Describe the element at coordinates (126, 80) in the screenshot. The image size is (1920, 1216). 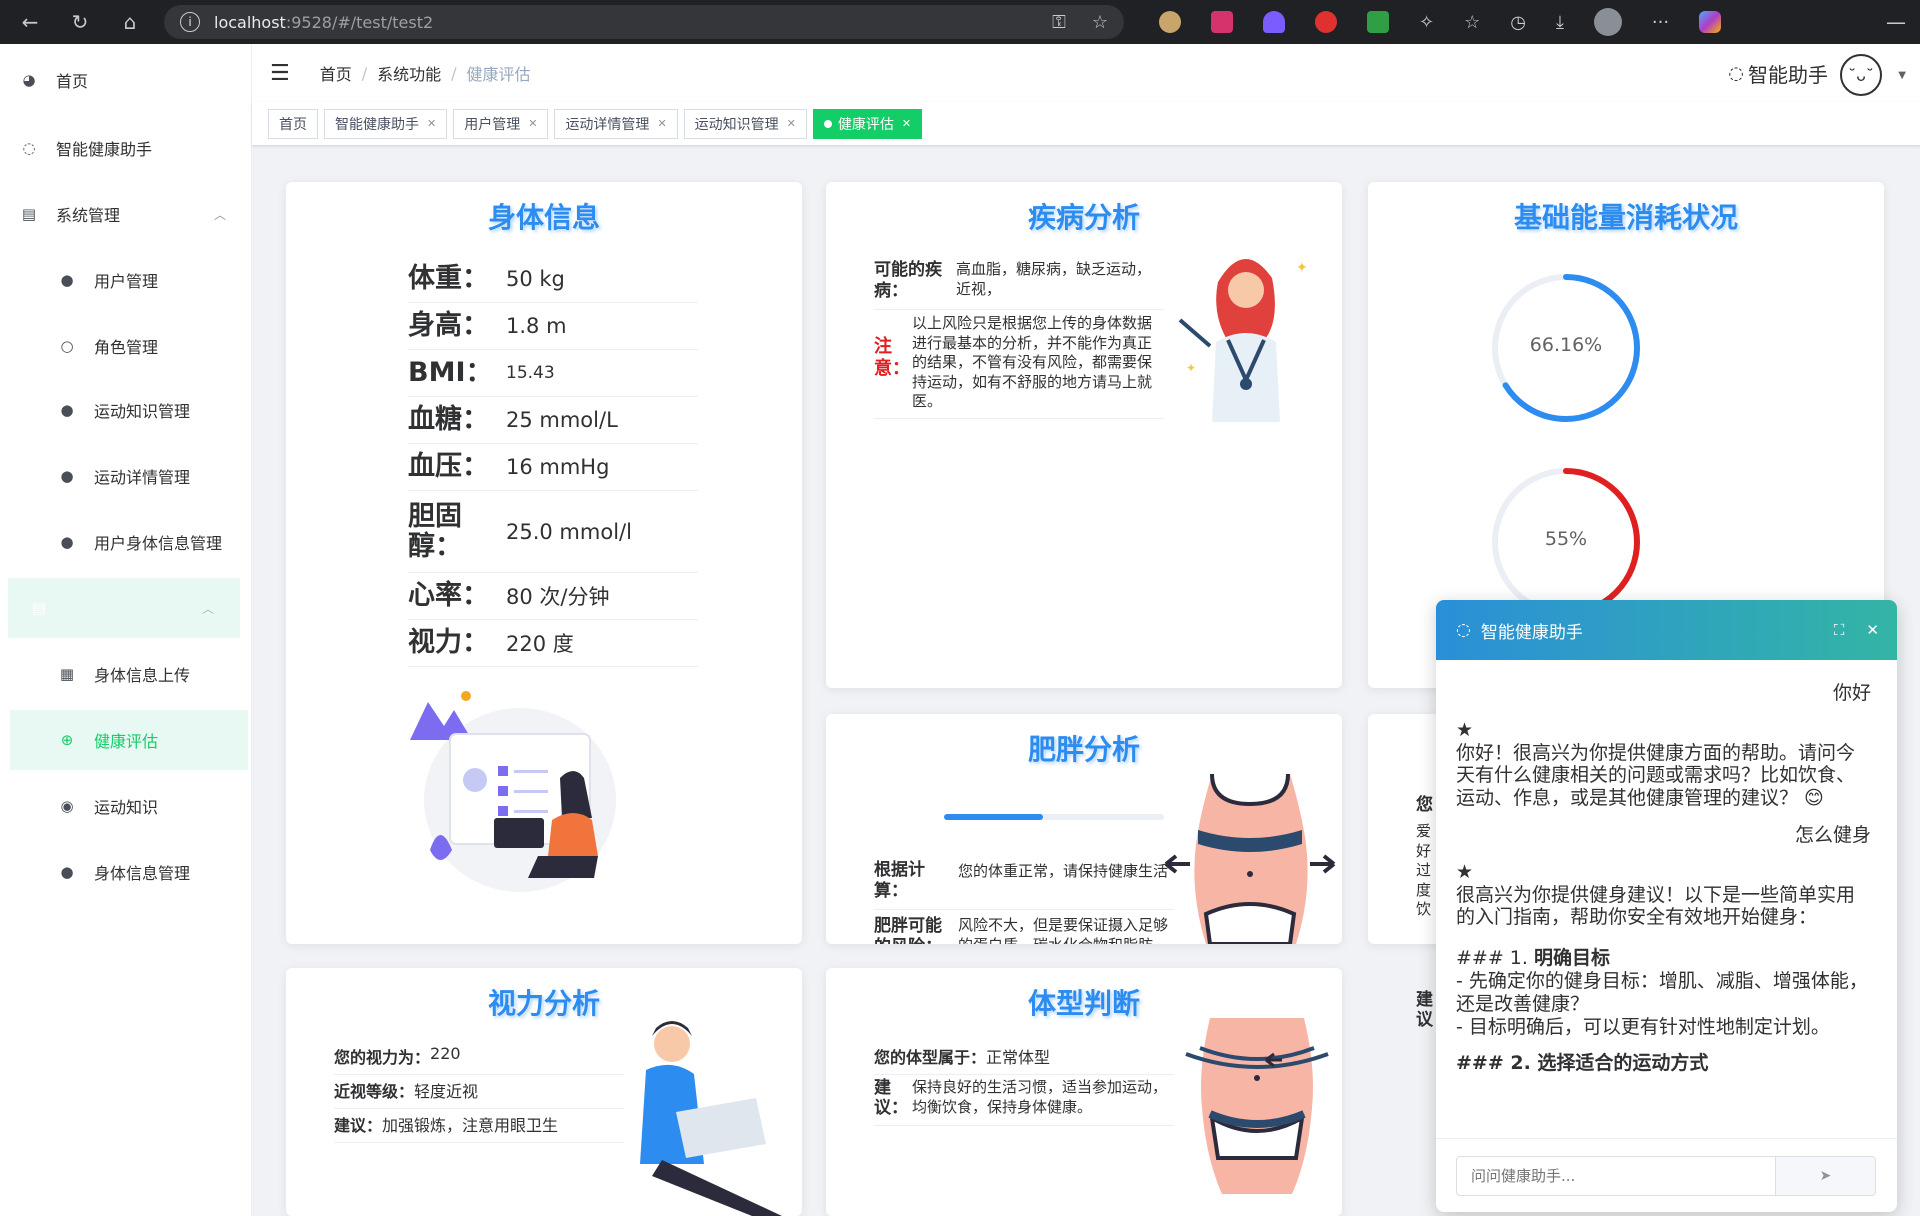
I see `sidebar-item-home: ◕ 首页` at that location.